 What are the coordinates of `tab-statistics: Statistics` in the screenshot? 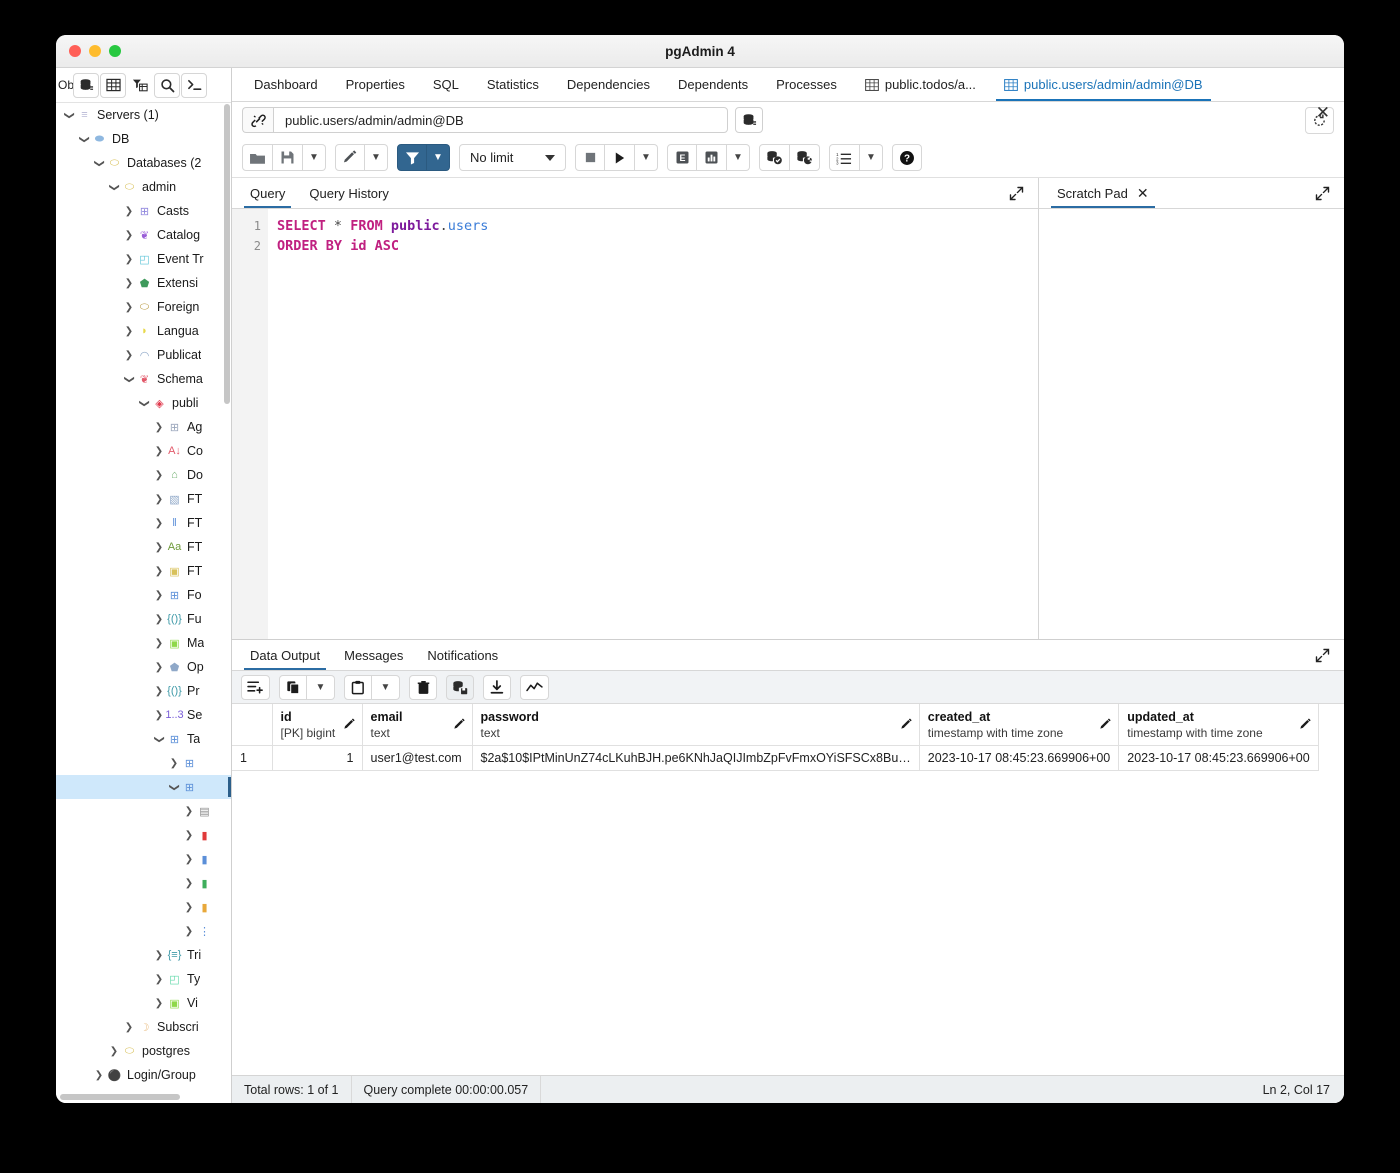 It's located at (513, 84).